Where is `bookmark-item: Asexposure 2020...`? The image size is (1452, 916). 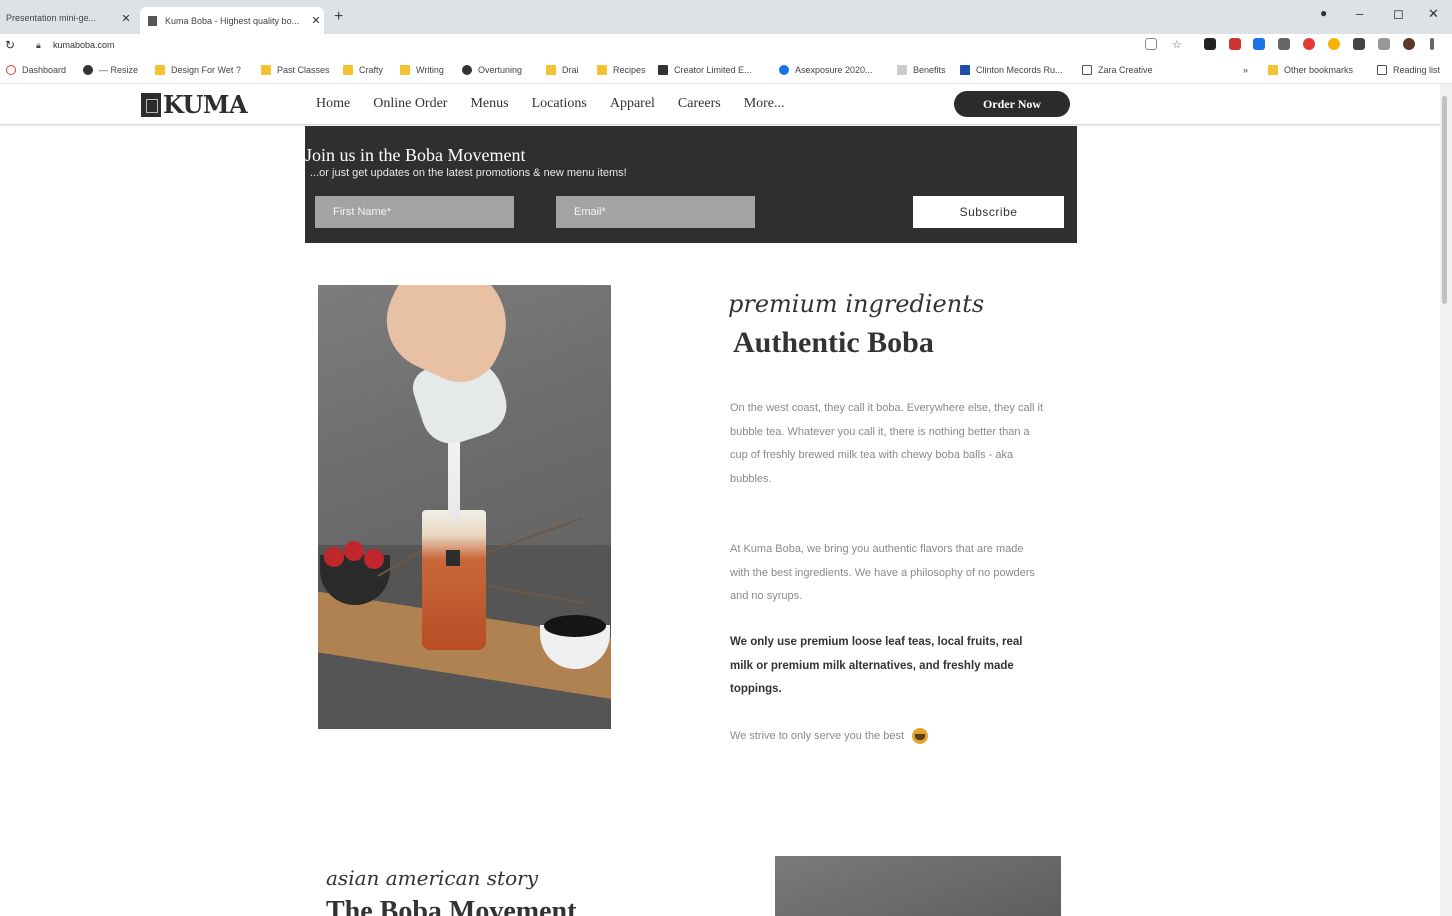
bookmark-item: Asexposure 2020... is located at coordinates (826, 70).